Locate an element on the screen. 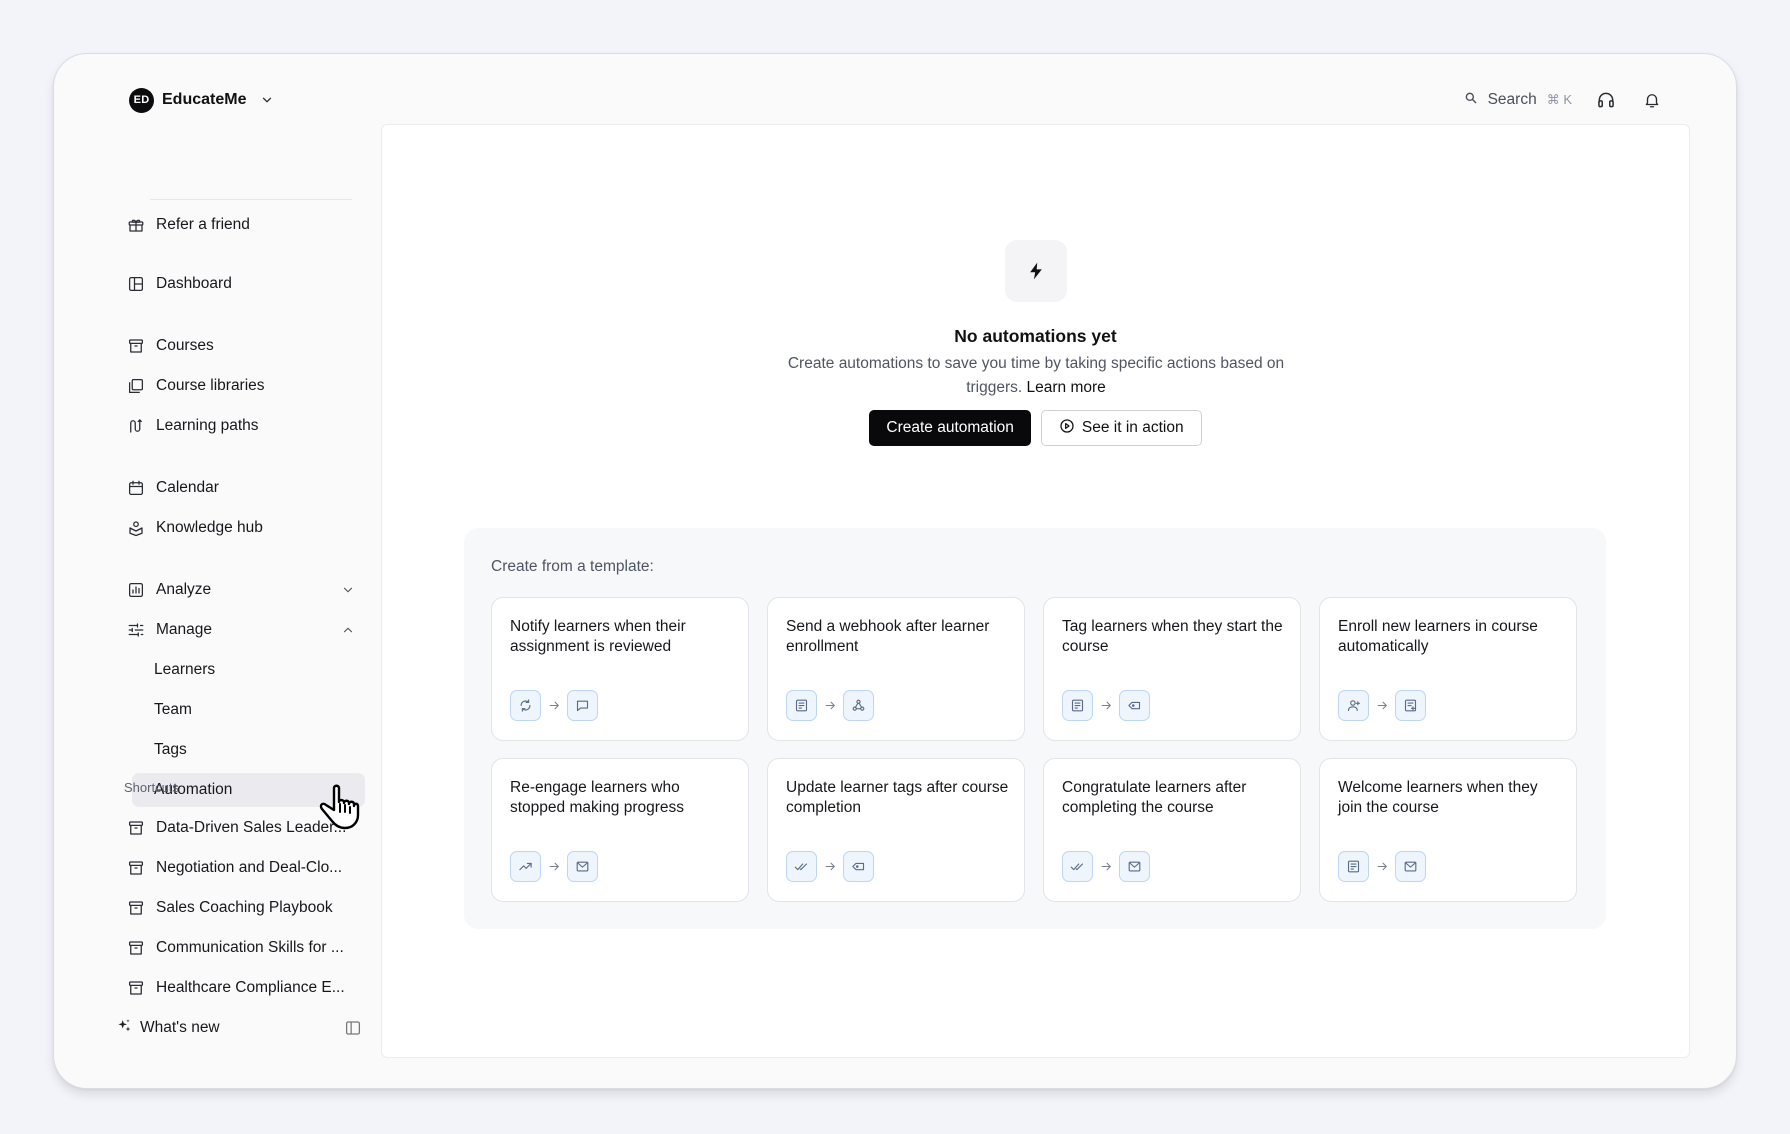 The image size is (1790, 1134). sidebar-item-label: Analyze is located at coordinates (184, 589).